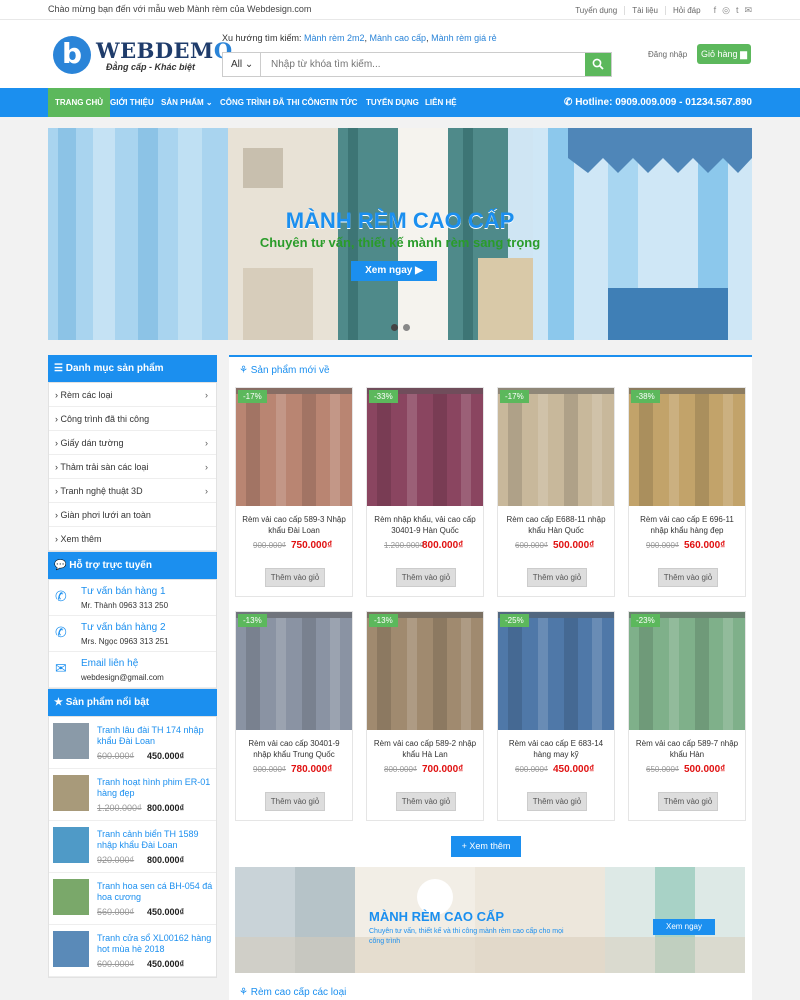  What do you see at coordinates (132, 419) in the screenshot?
I see `category-item: › Công trình đã thi công` at bounding box center [132, 419].